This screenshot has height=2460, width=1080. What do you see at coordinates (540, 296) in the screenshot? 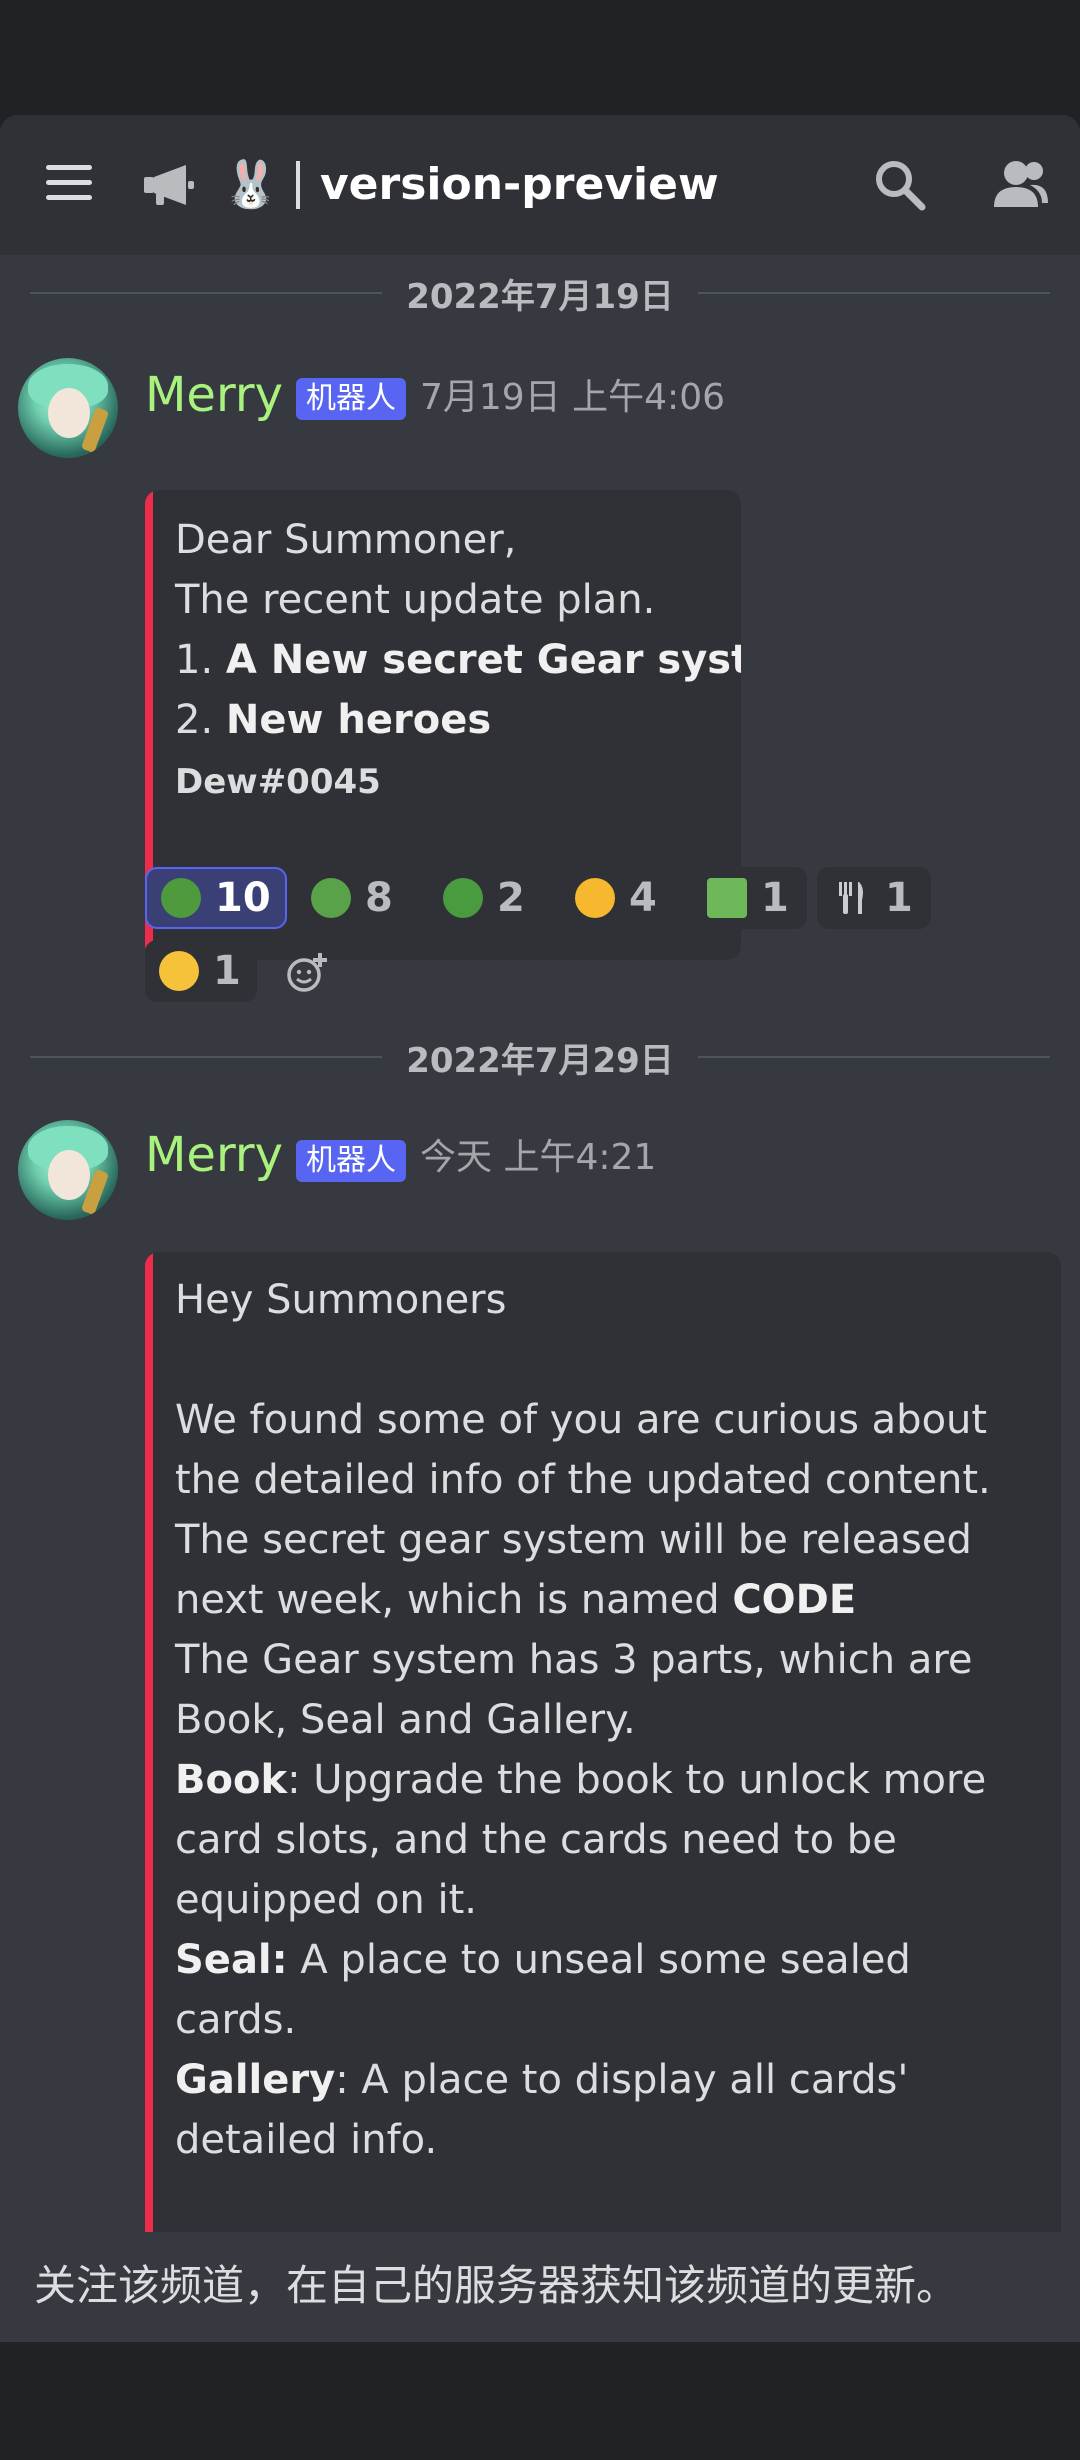
I see `date-separator-text: 2022年7月19日` at bounding box center [540, 296].